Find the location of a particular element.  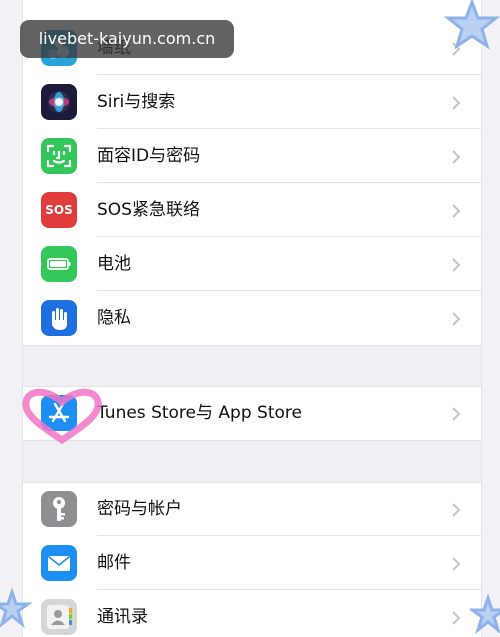

battery-icon is located at coordinates (59, 264).